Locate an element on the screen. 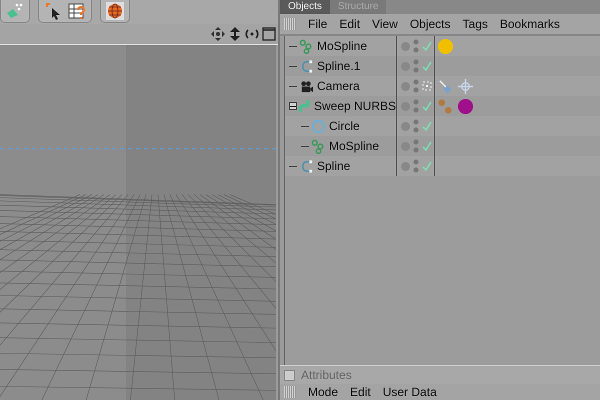 This screenshot has width=600, height=400. sweep-icon is located at coordinates (304, 106).